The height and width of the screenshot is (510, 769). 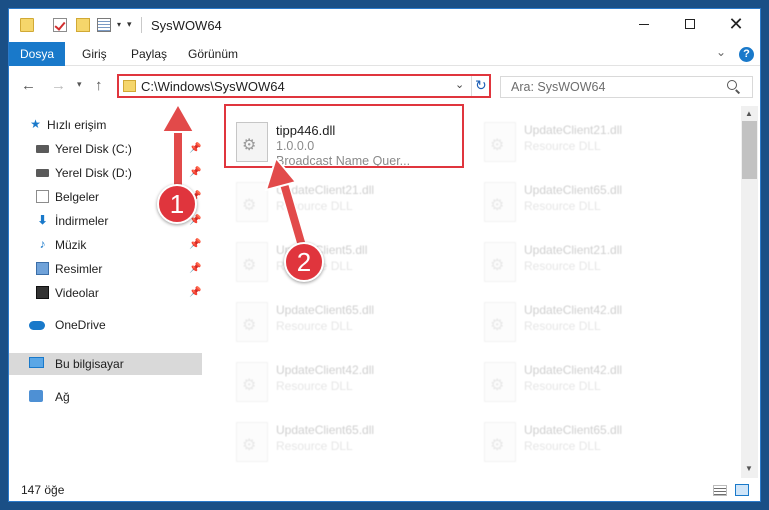 I want to click on videos-icon, so click(x=42, y=292).